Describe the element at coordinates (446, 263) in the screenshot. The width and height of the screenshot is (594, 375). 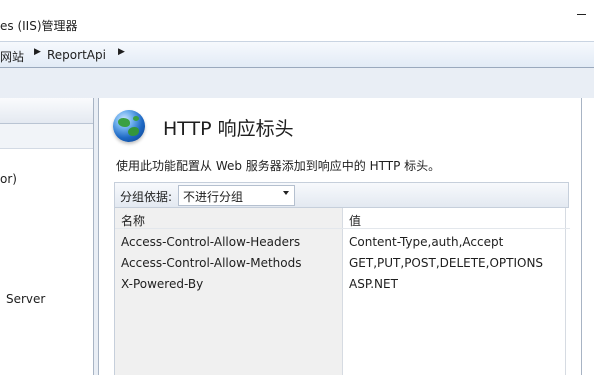
I see `table-row-value: GET,PUT,POST,DELETE,OPTIONS` at that location.